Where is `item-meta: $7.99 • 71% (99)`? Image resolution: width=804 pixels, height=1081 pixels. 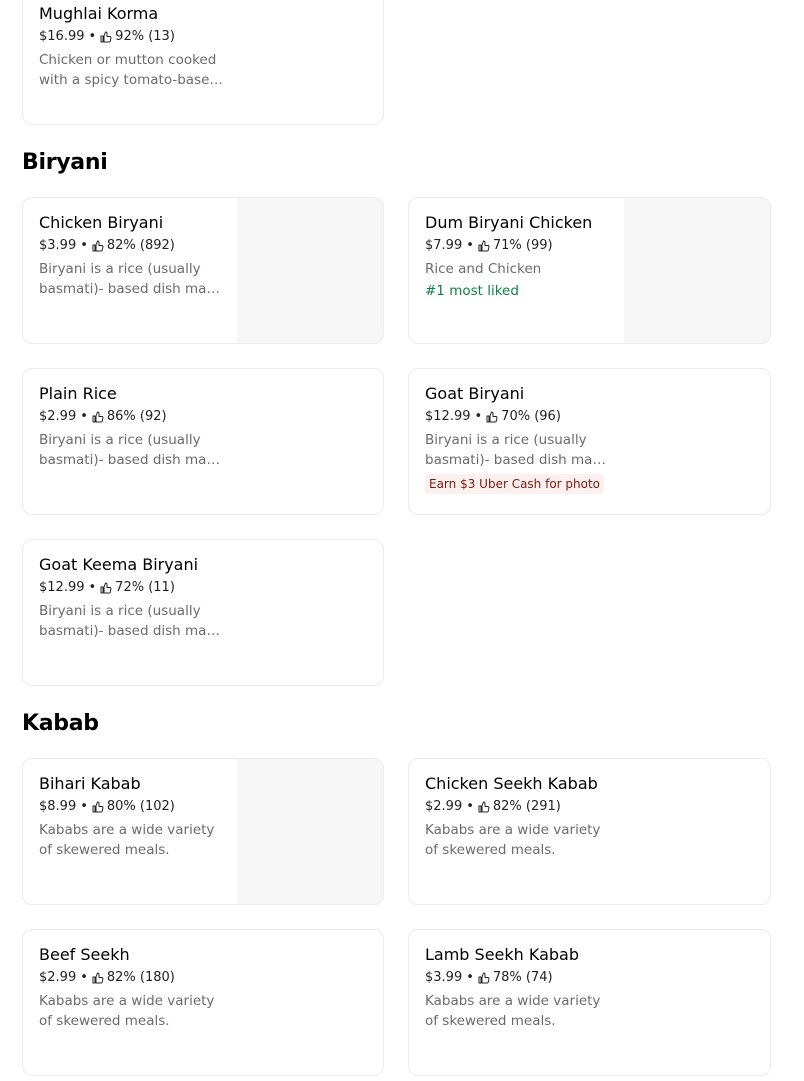
item-meta: $7.99 • 71% (99) is located at coordinates (522, 246).